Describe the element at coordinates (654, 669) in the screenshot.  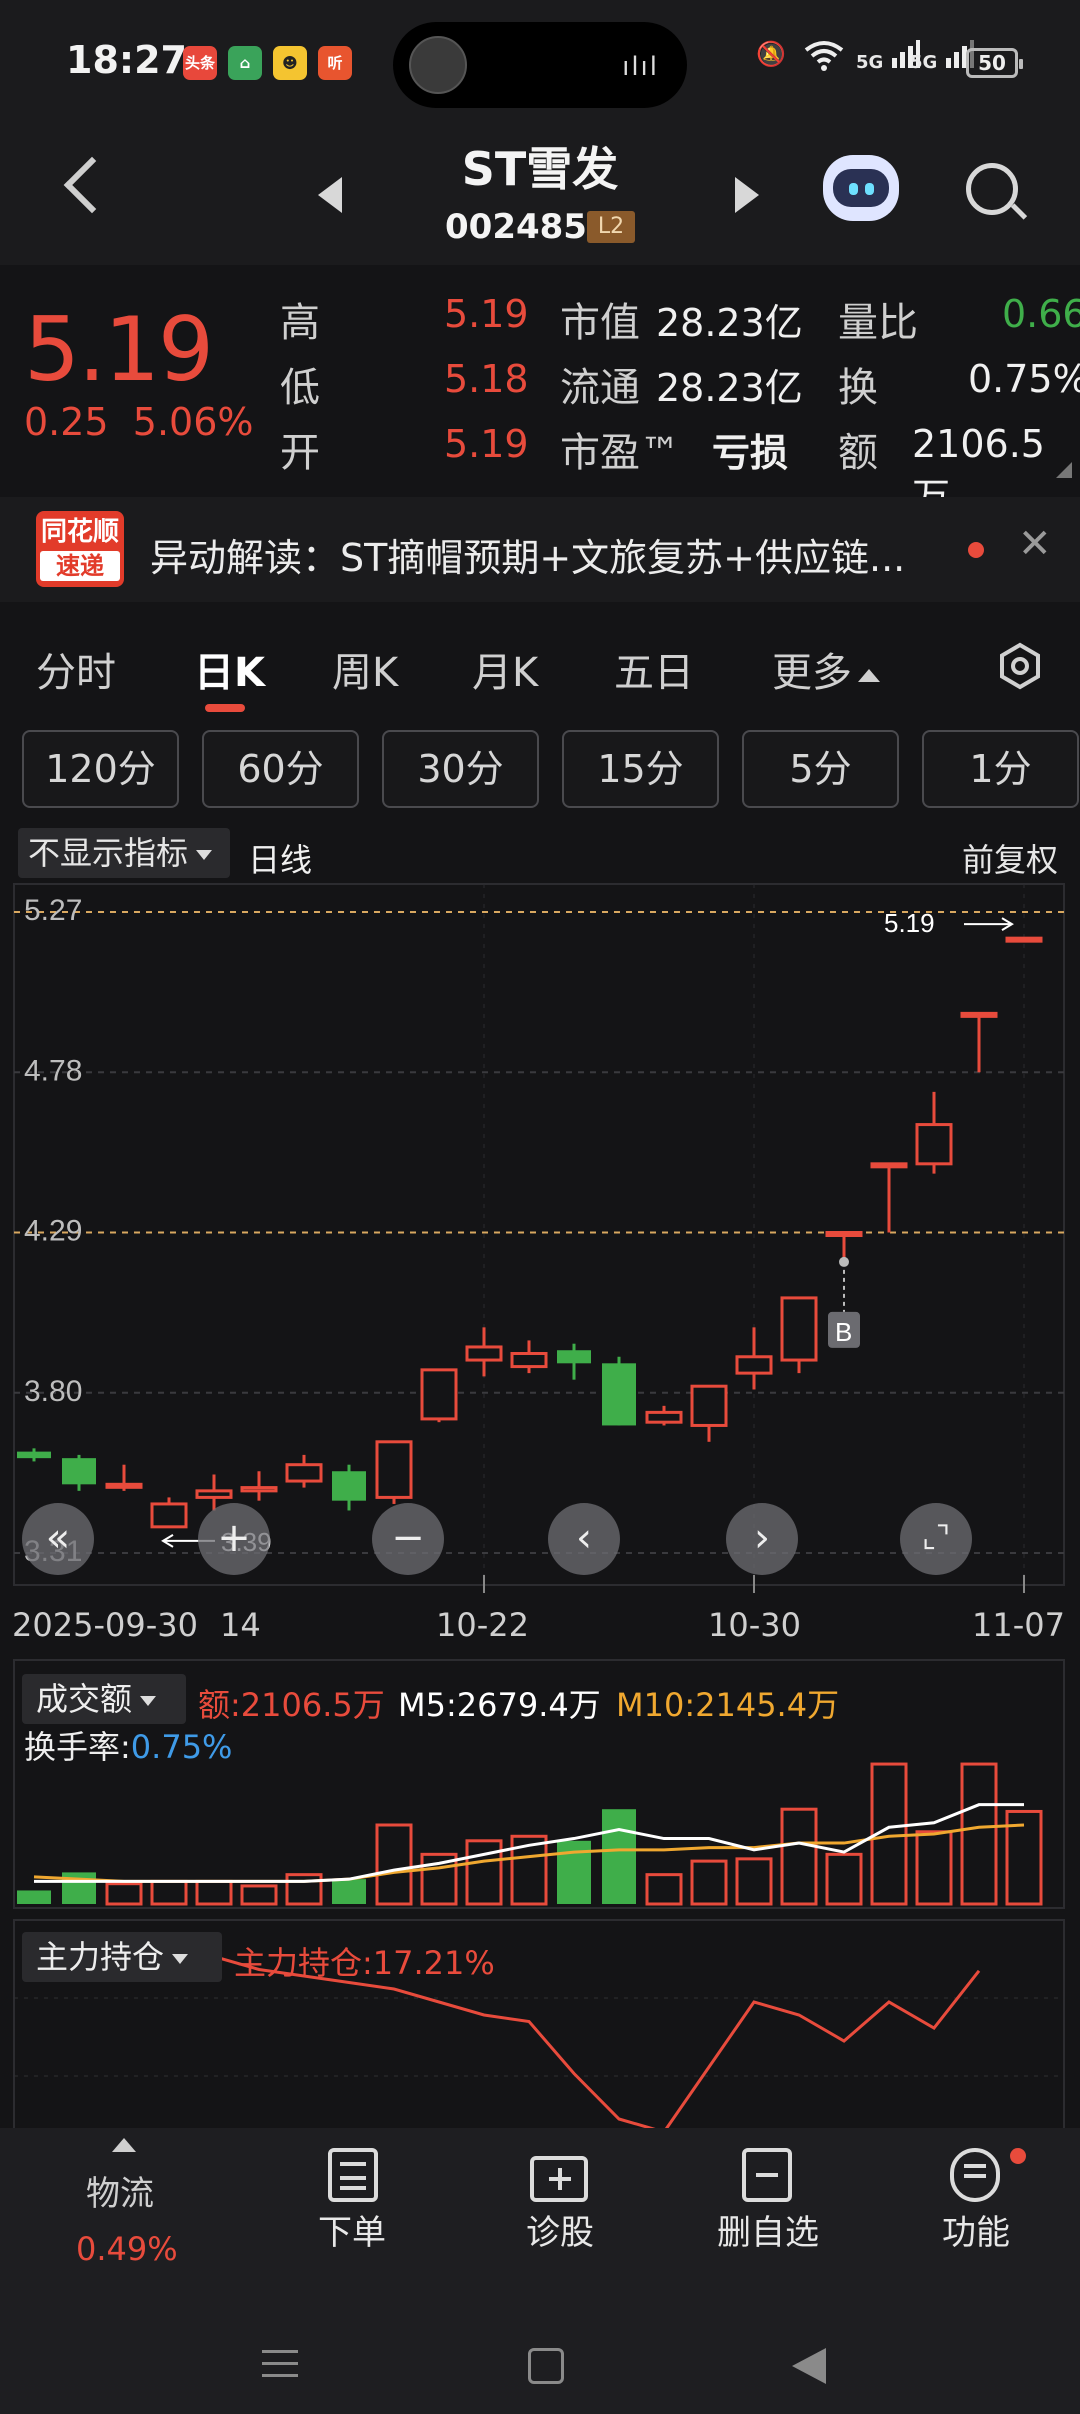
I see `tab-five-day: 五日` at that location.